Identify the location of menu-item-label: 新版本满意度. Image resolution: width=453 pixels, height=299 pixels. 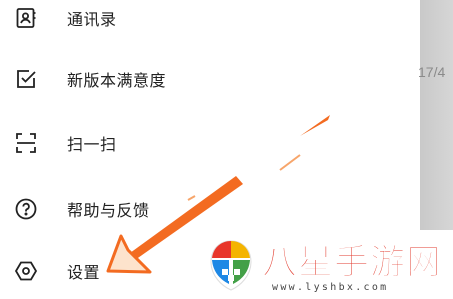
(117, 80).